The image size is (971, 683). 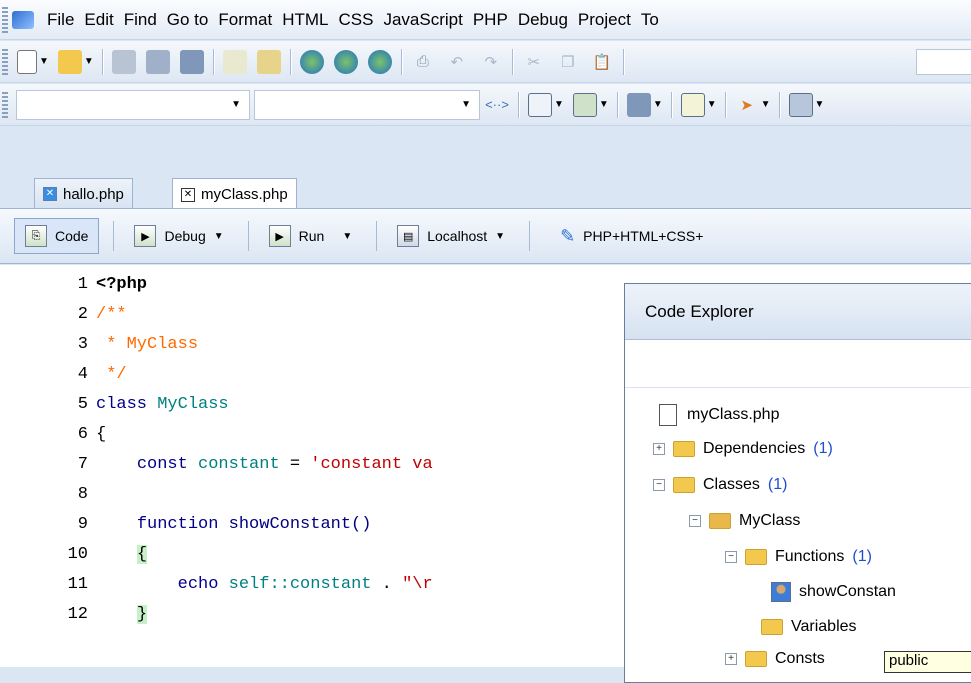 I want to click on line-number: 9, so click(x=82, y=524).